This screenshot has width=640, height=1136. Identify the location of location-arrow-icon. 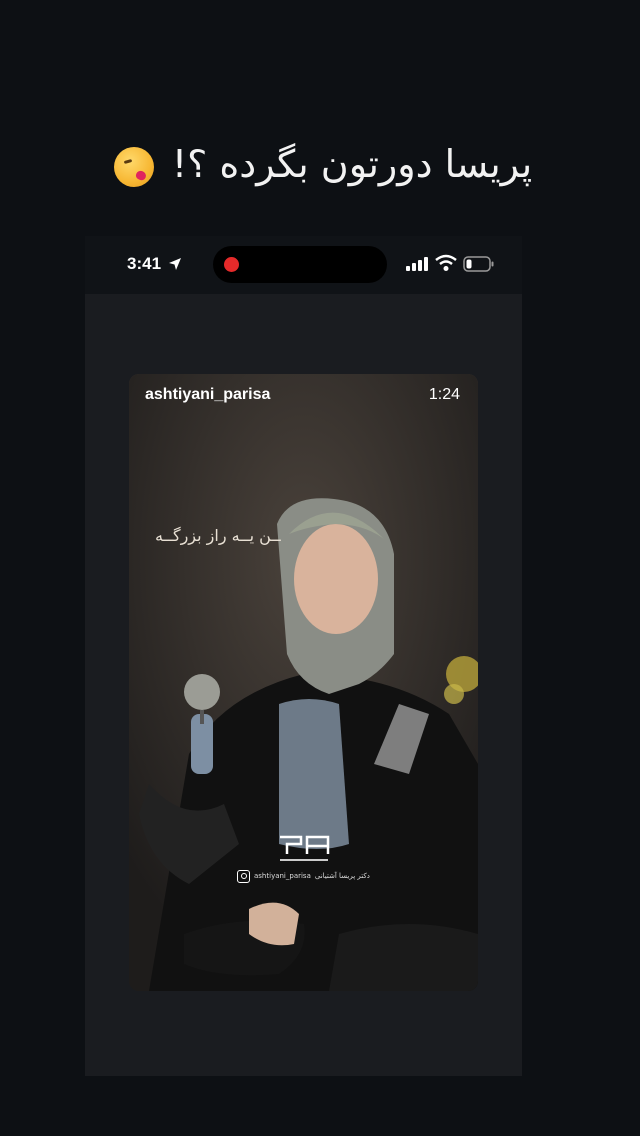
(175, 264).